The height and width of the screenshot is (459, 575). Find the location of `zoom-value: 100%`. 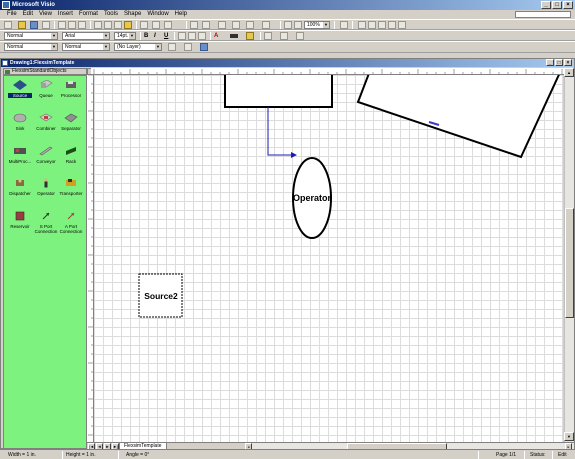

zoom-value: 100% is located at coordinates (313, 25).